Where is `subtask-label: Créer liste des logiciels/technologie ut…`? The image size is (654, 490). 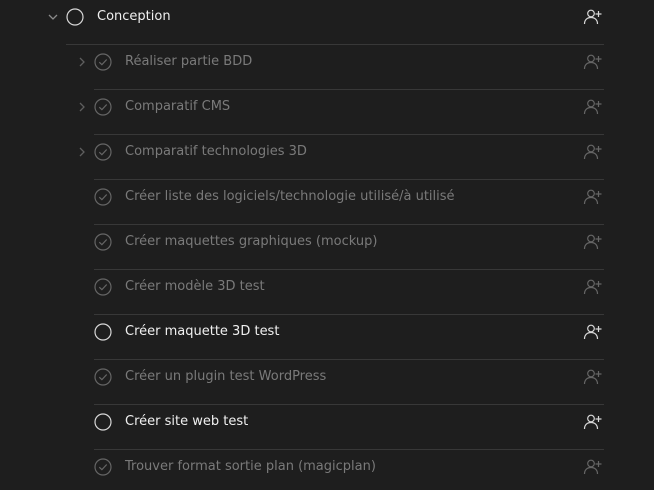
subtask-label: Créer liste des logiciels/technologie ut… is located at coordinates (290, 196).